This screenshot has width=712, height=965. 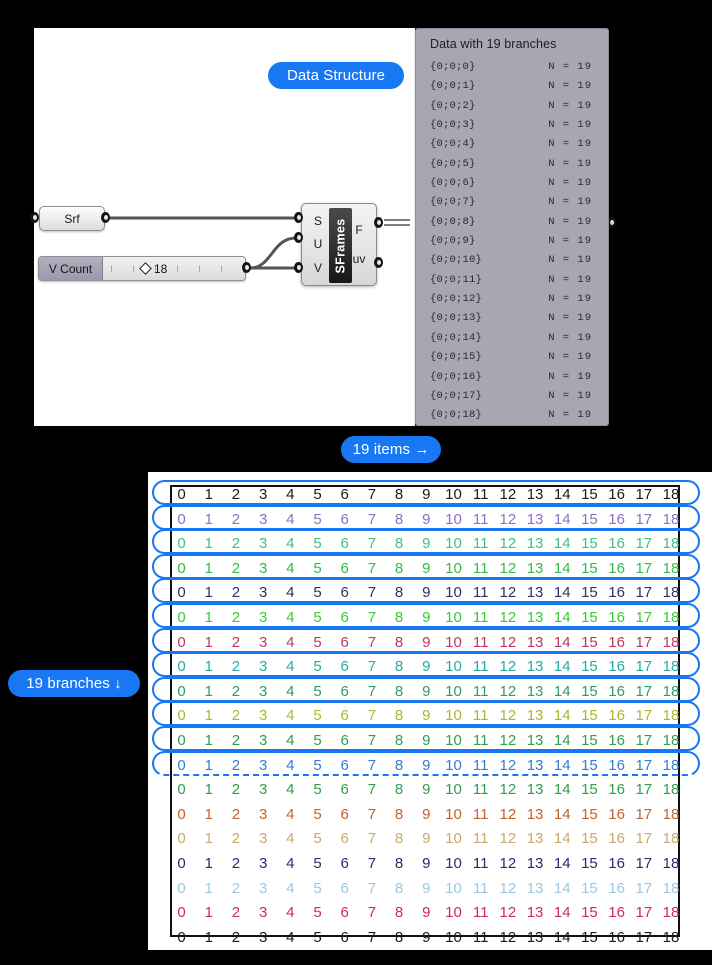 What do you see at coordinates (514, 106) in the screenshot?
I see `branch-row: {0;0;2} N = 19` at bounding box center [514, 106].